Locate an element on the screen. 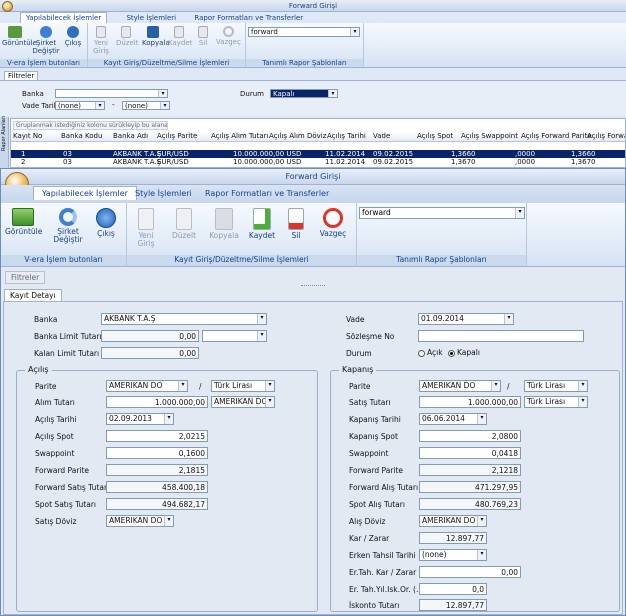  splitter-grip is located at coordinates (313, 286).